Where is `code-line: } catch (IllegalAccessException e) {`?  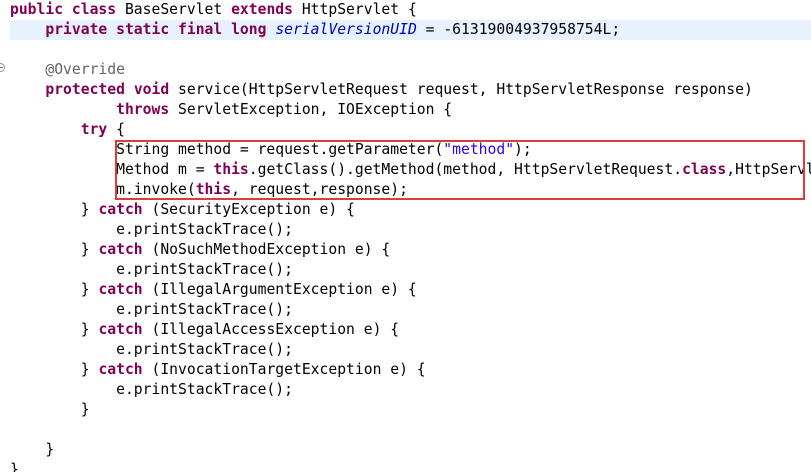 code-line: } catch (IllegalAccessException e) { is located at coordinates (410, 330).